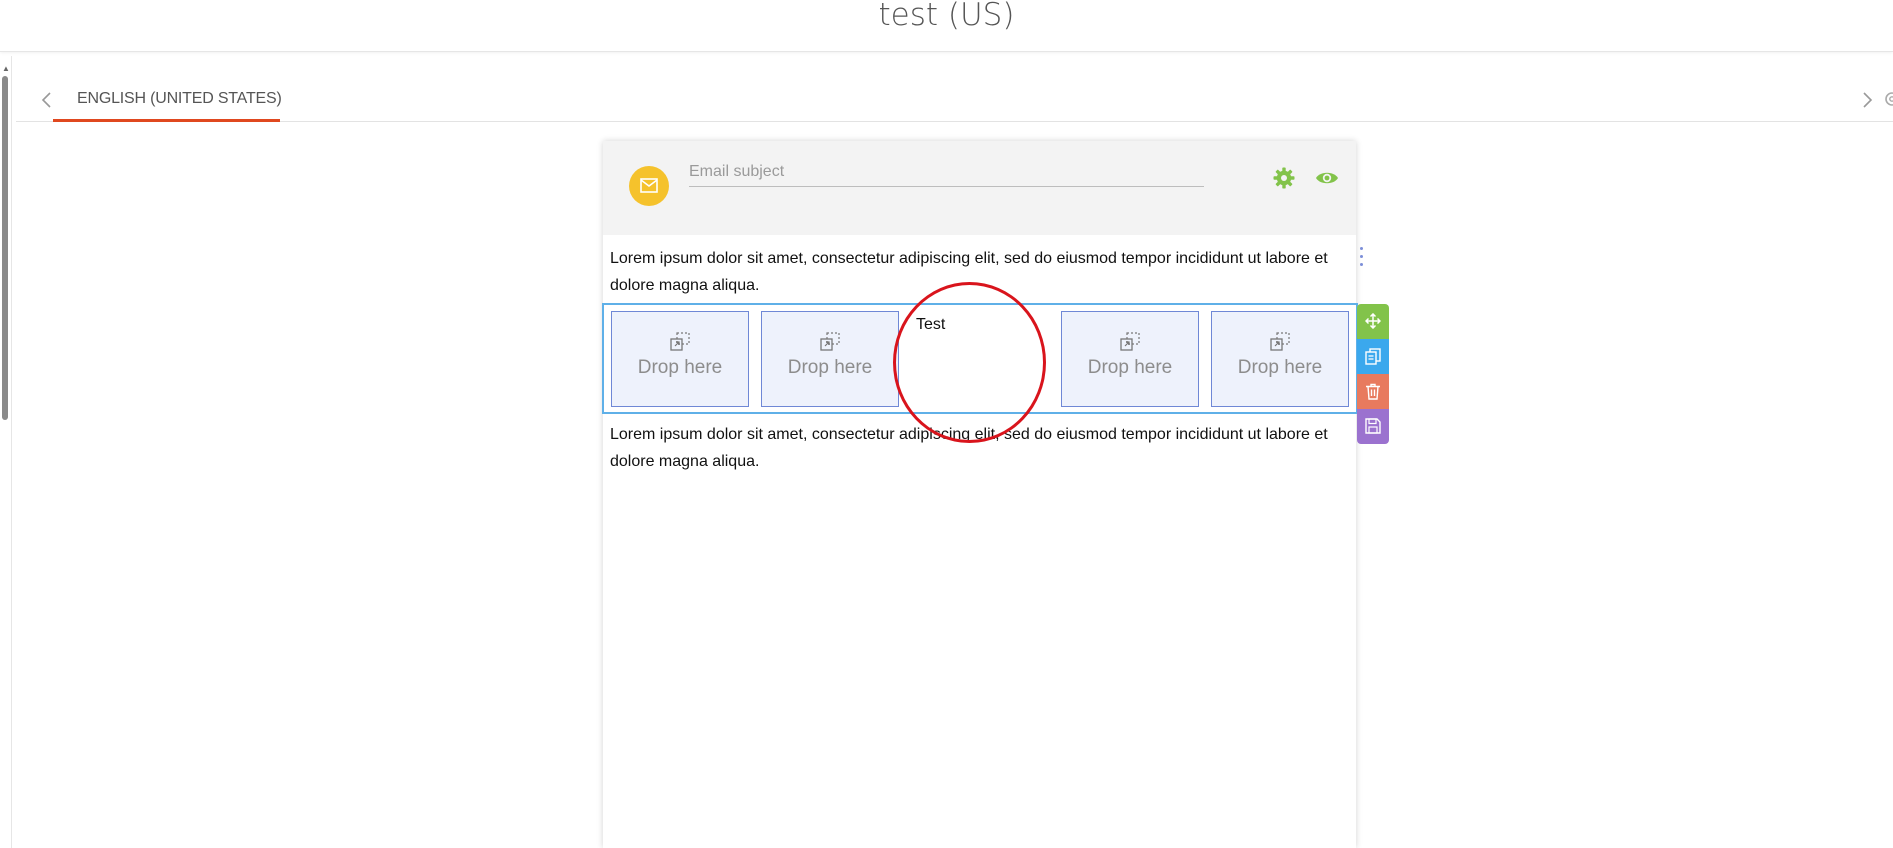  What do you see at coordinates (946, 16) in the screenshot?
I see `page-title: test (US)` at bounding box center [946, 16].